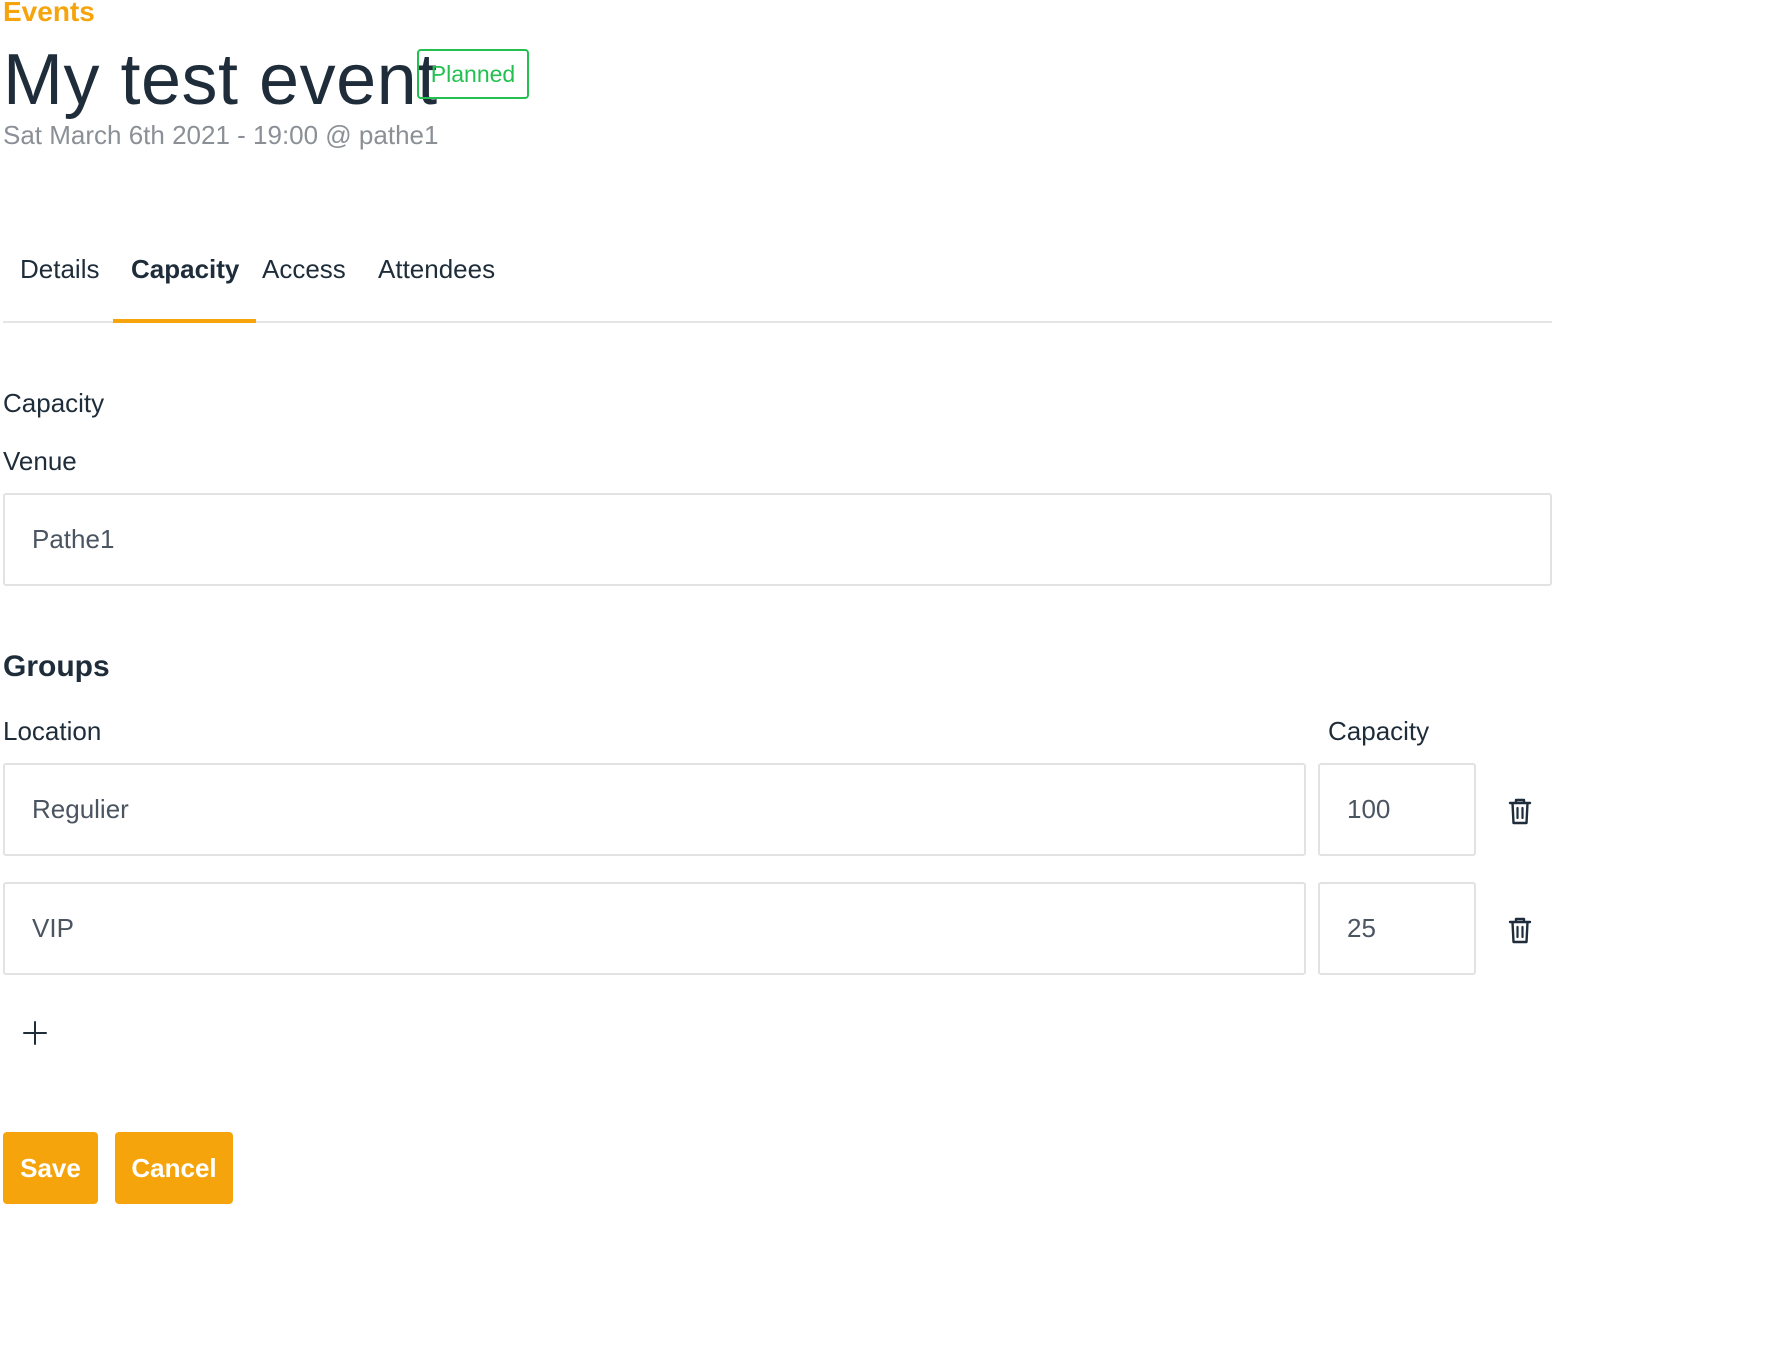  Describe the element at coordinates (174, 1168) in the screenshot. I see `cancel-button: Cancel` at that location.